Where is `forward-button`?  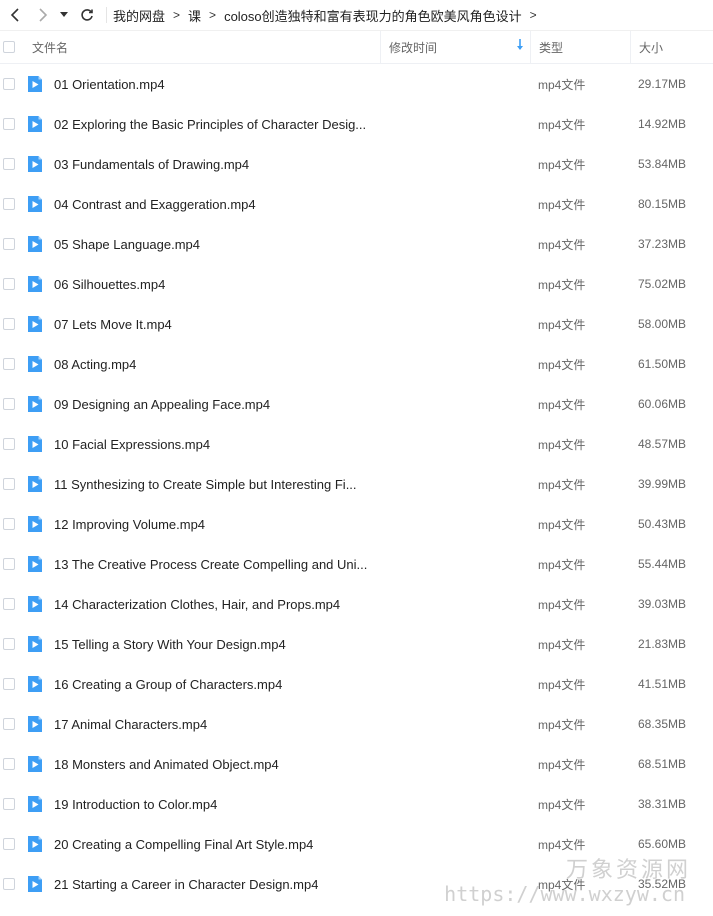 forward-button is located at coordinates (43, 15).